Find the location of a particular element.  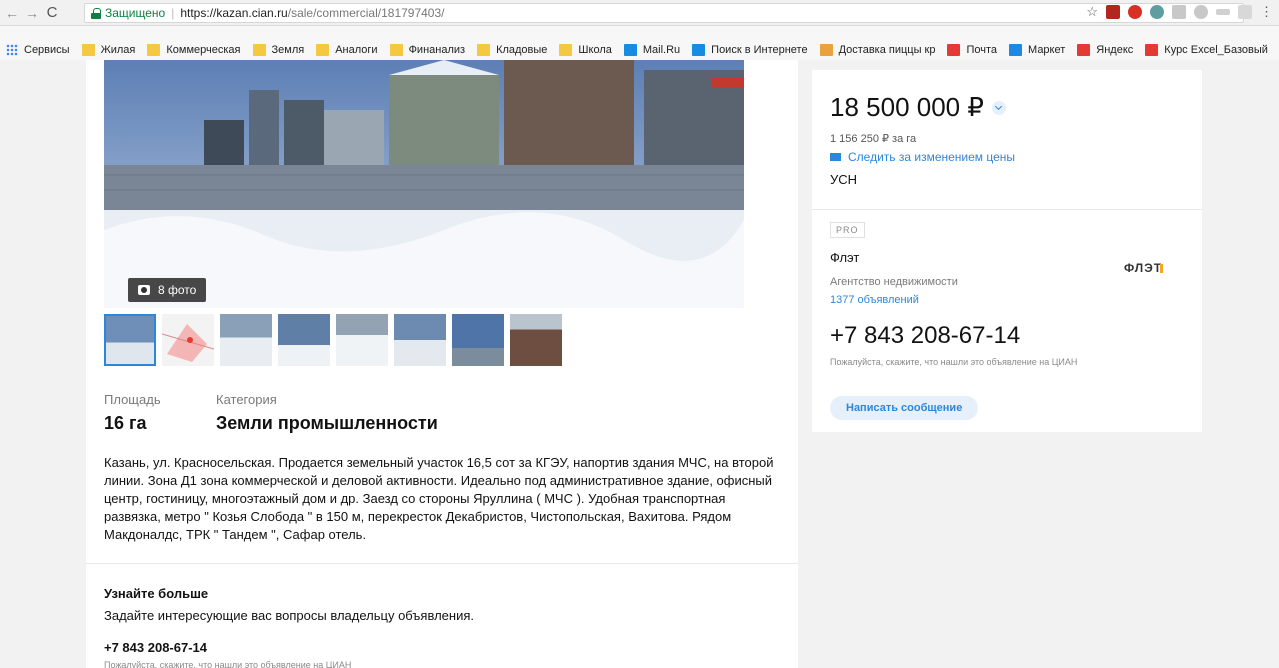

pro-badge: PRO is located at coordinates (847, 230).